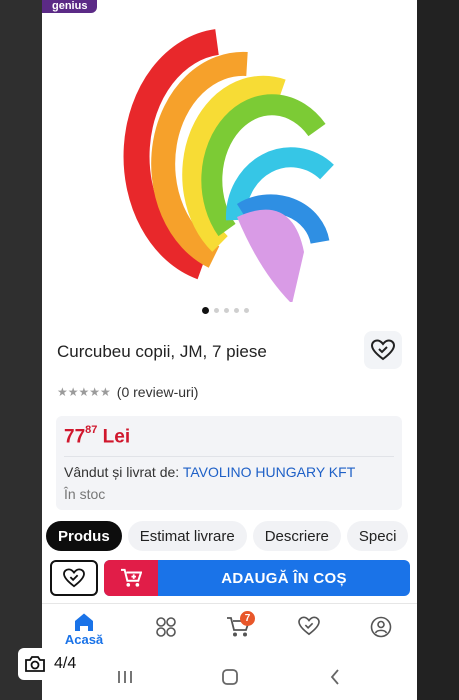 Image resolution: width=459 pixels, height=700 pixels. I want to click on cart-icon, so click(131, 577).